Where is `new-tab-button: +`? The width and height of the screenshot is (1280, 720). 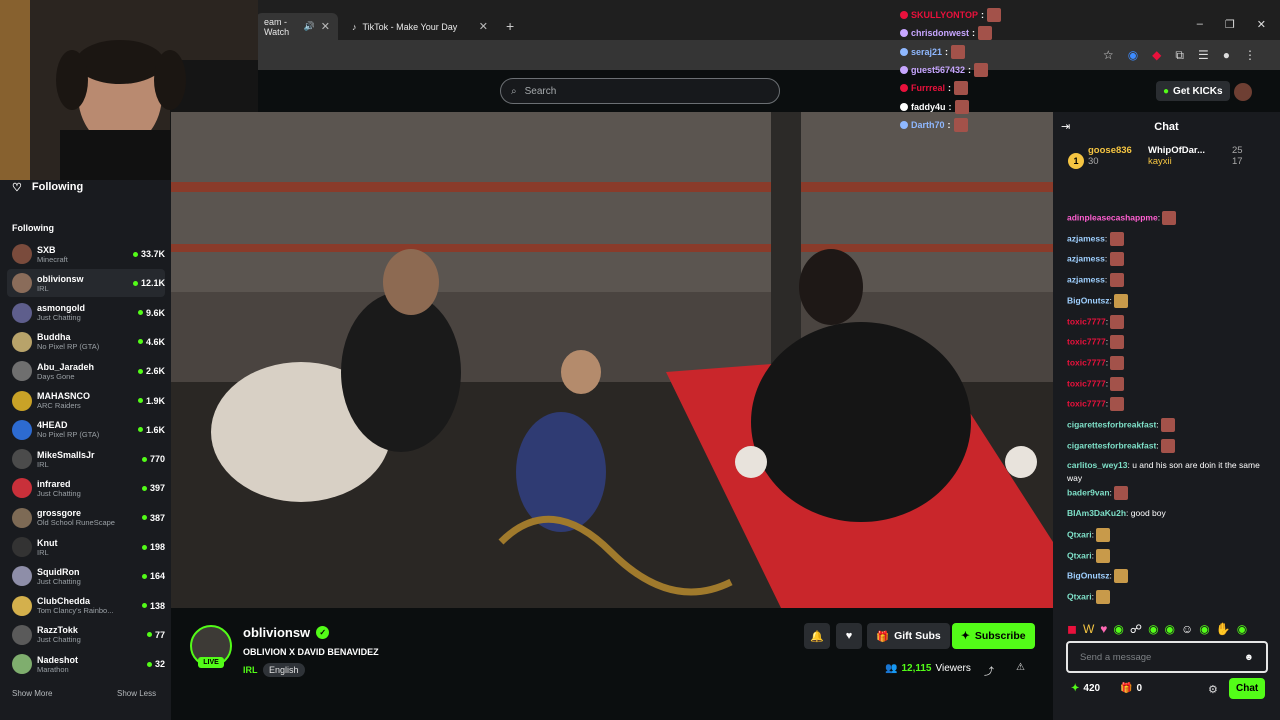 new-tab-button: + is located at coordinates (510, 26).